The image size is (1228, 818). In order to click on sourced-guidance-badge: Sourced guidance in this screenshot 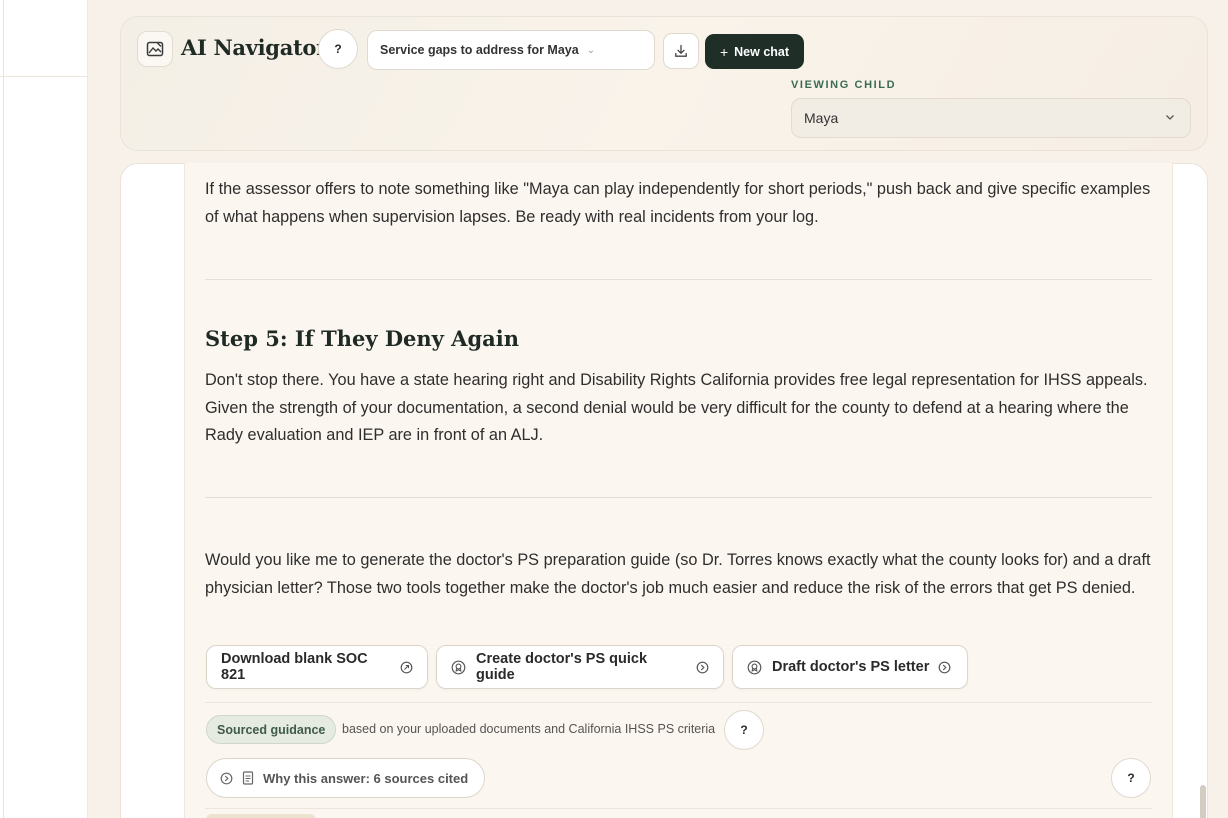, I will do `click(271, 729)`.